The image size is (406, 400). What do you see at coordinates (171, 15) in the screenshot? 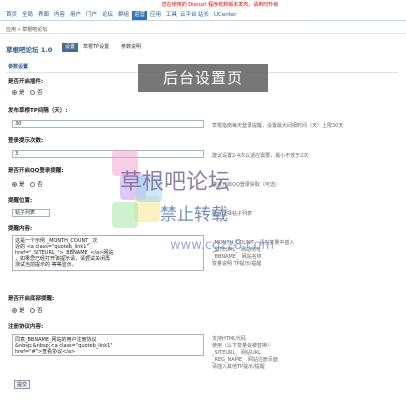
I see `nav-item: 工具` at bounding box center [171, 15].